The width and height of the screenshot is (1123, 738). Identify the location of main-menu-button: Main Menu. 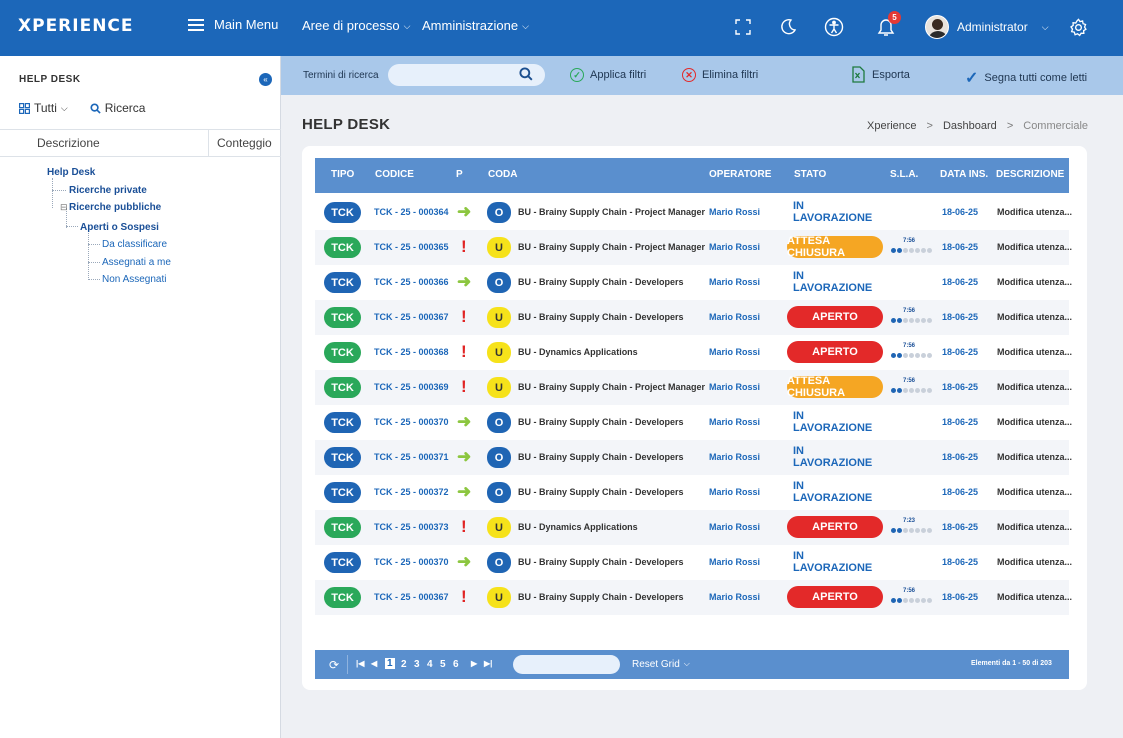
(233, 24).